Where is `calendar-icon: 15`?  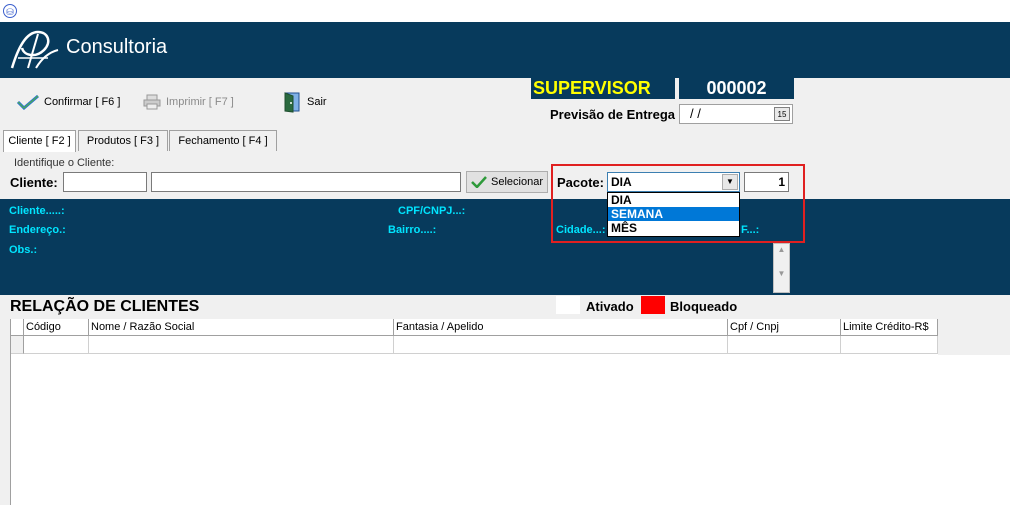
calendar-icon: 15 is located at coordinates (782, 114).